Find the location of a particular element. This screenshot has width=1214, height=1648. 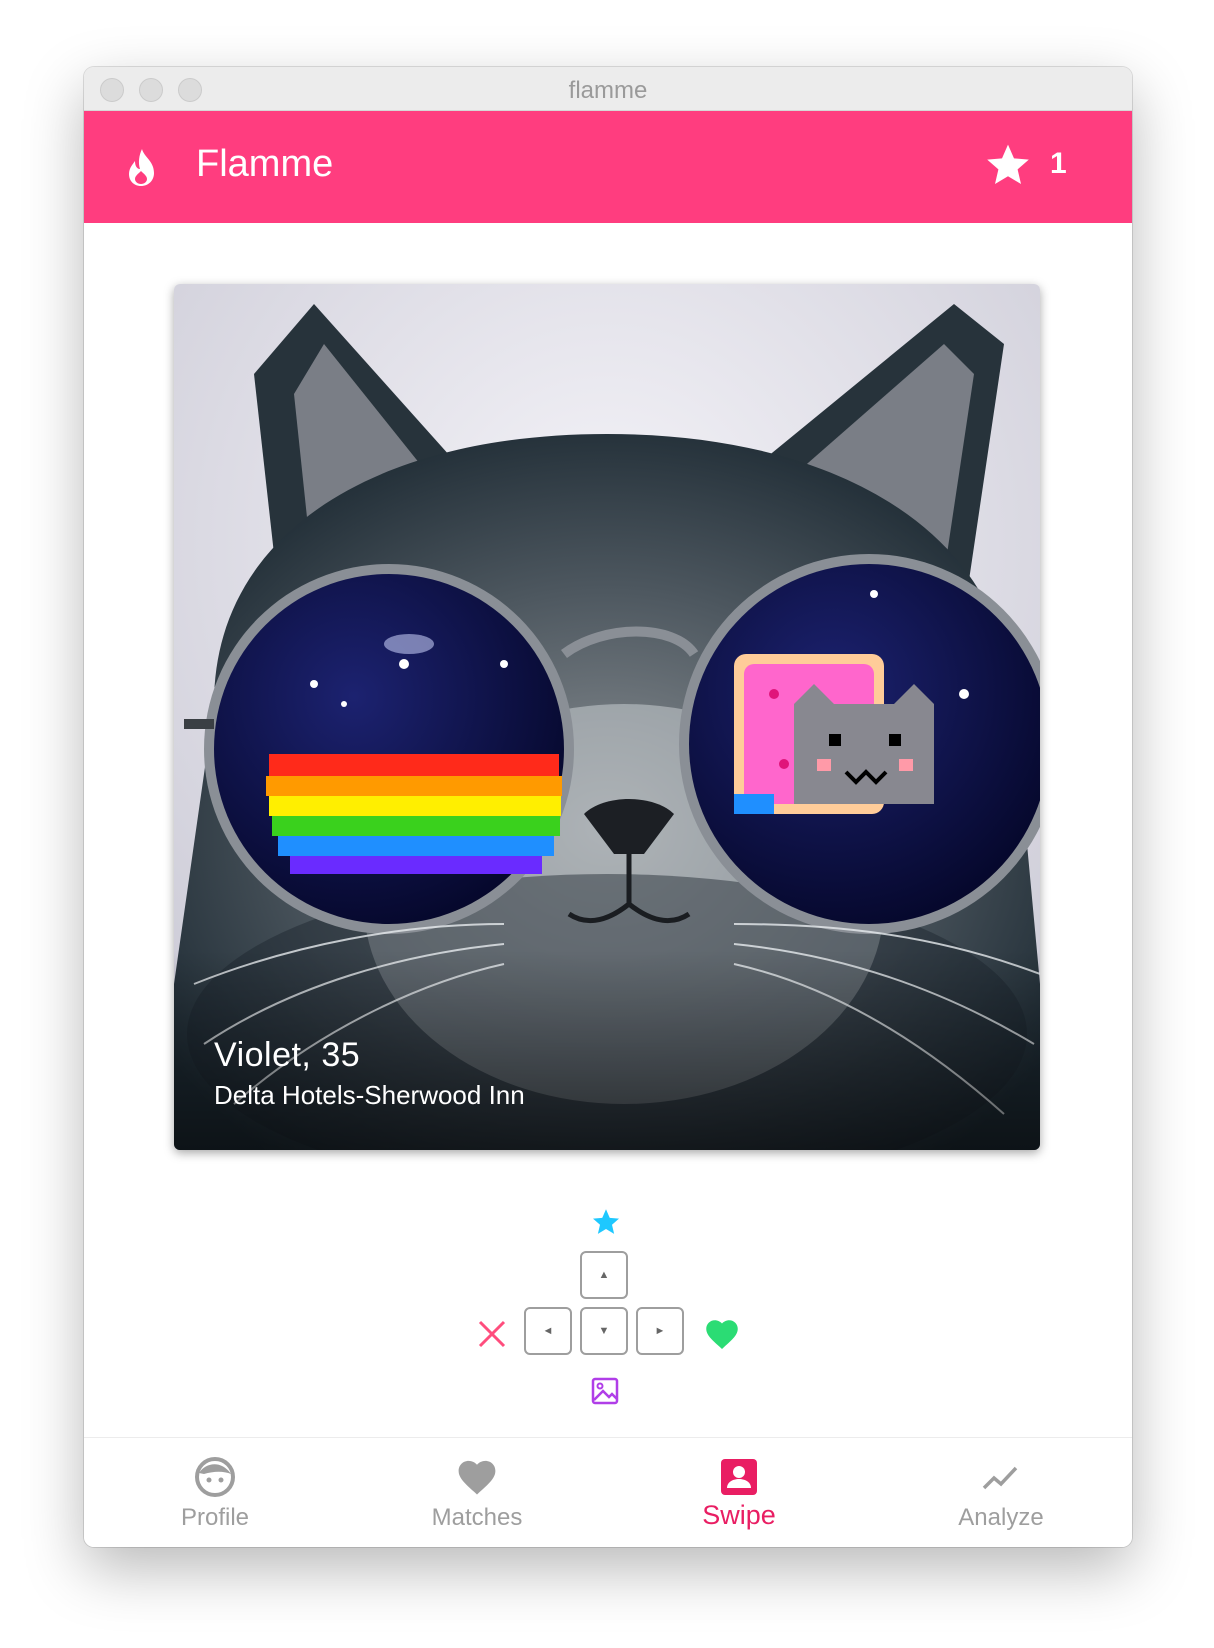

app-bar: Flamme 1 is located at coordinates (608, 167).